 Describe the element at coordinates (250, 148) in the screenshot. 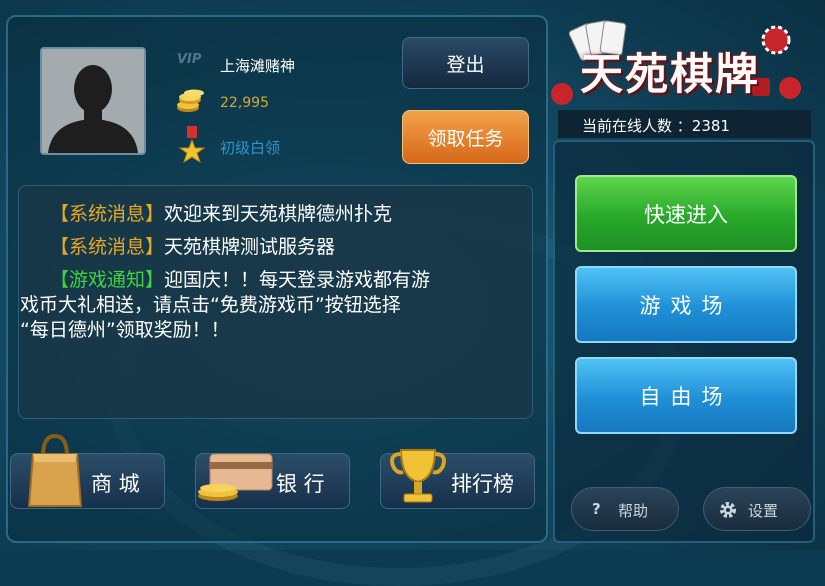

I see `rank-name: 初级白领` at that location.